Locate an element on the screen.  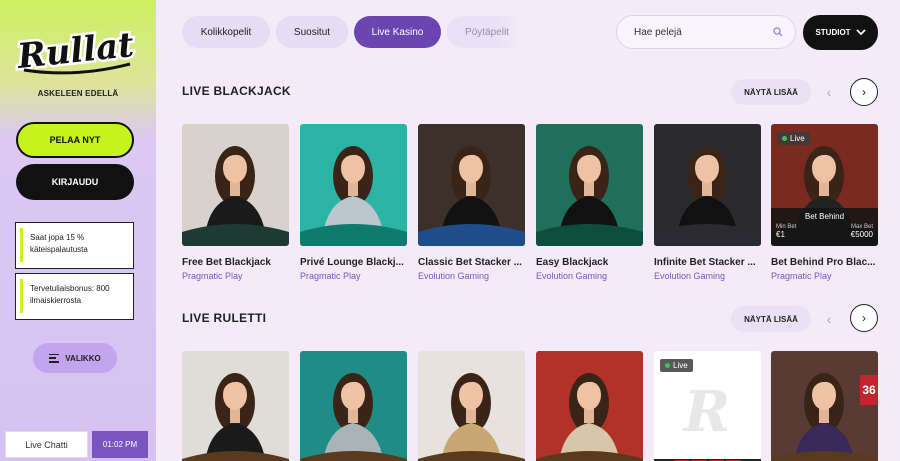
search-input is located at coordinates (703, 32).